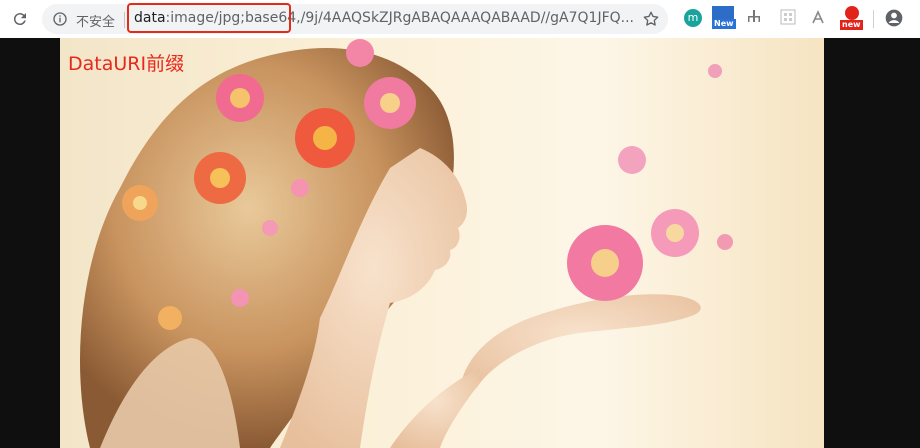 The width and height of the screenshot is (920, 448). What do you see at coordinates (755, 18) in the screenshot?
I see `tree-icon` at bounding box center [755, 18].